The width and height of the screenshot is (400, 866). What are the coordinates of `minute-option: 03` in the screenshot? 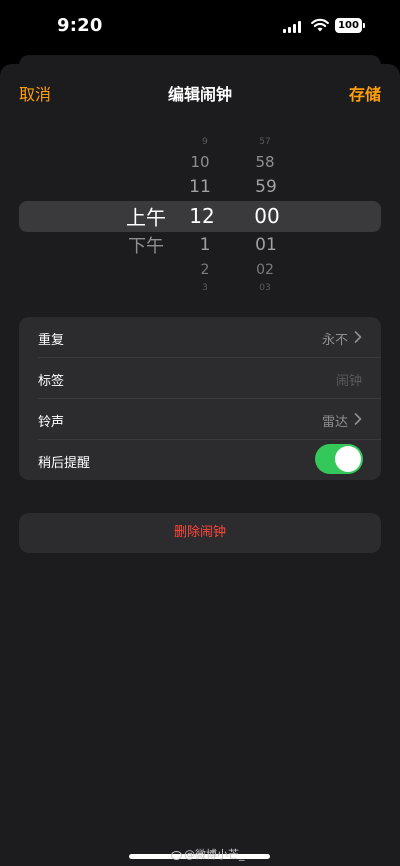 It's located at (264, 288).